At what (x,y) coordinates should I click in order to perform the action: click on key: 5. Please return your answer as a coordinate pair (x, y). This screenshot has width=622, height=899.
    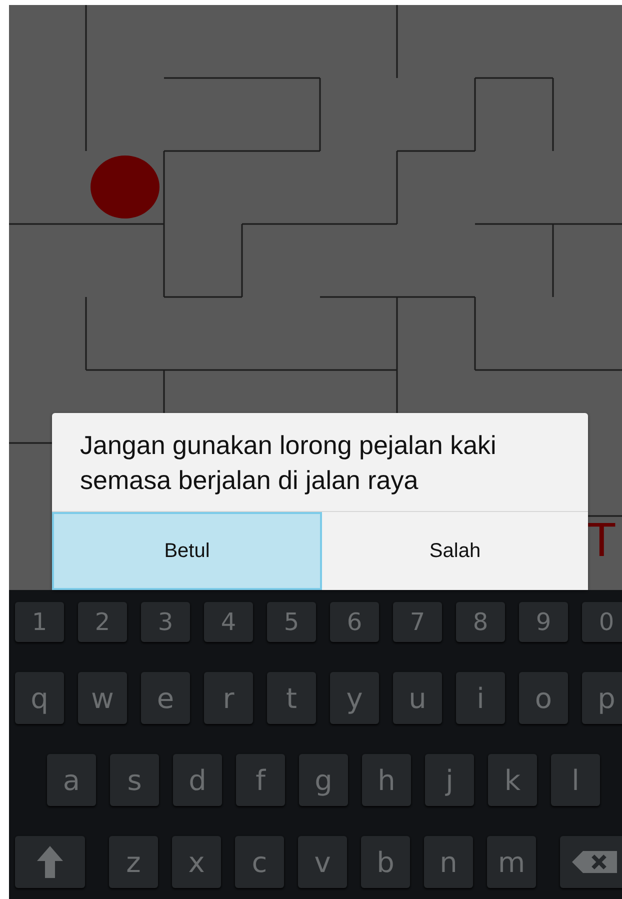
    Looking at the image, I should click on (291, 622).